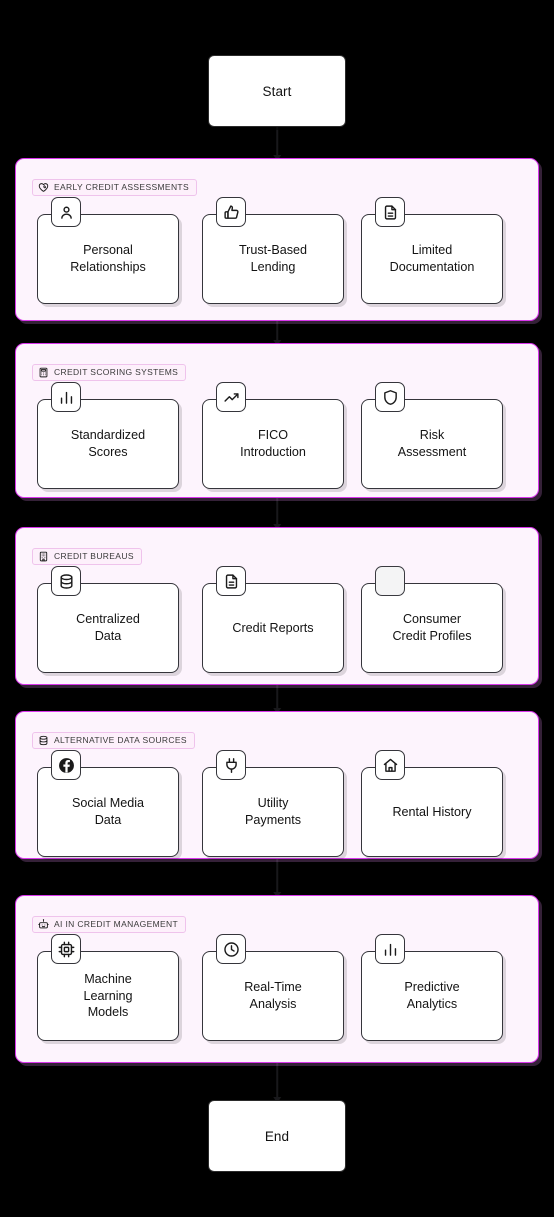  I want to click on start-node: Start, so click(277, 91).